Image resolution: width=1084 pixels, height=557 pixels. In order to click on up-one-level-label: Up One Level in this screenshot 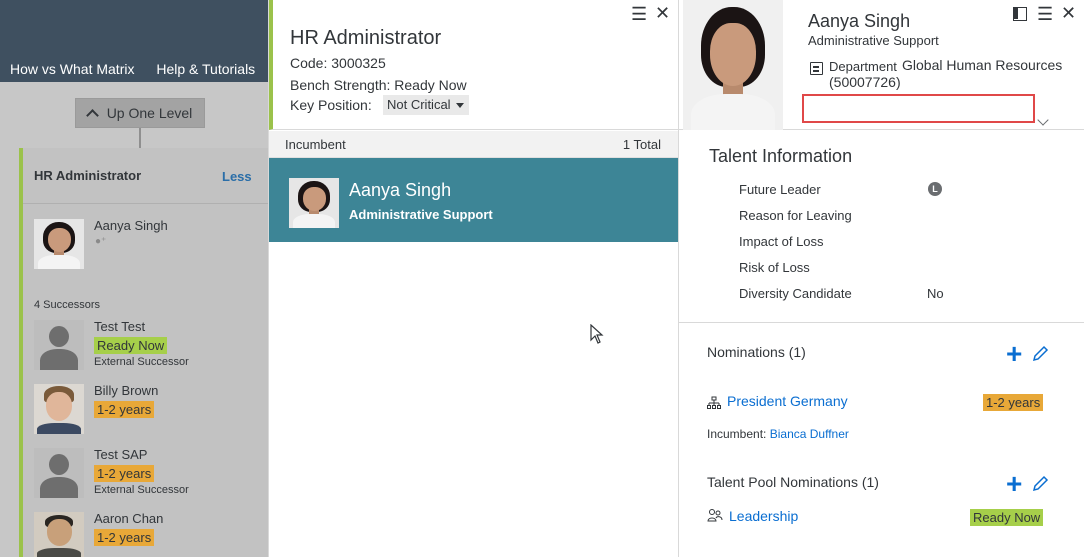, I will do `click(149, 113)`.